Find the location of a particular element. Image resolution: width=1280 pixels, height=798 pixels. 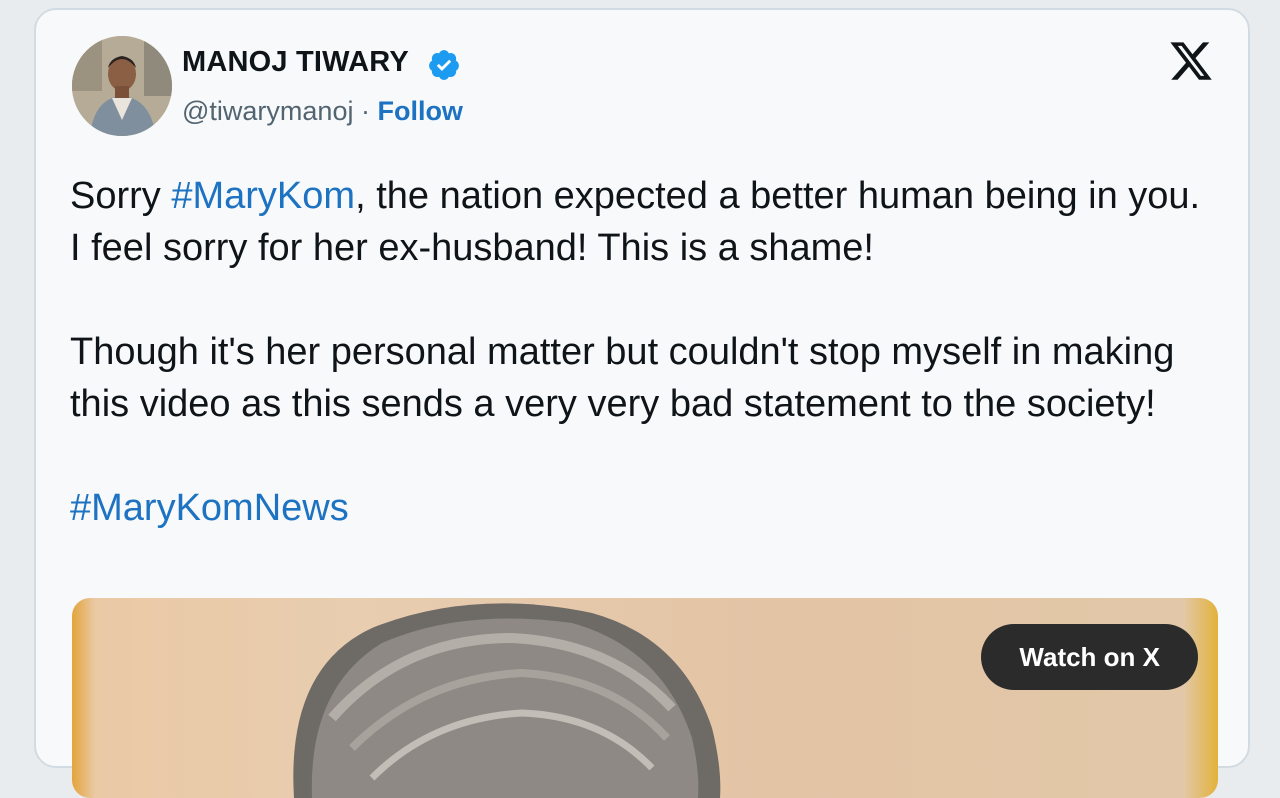

author-handle: @tiwarymanoj is located at coordinates (267, 111).